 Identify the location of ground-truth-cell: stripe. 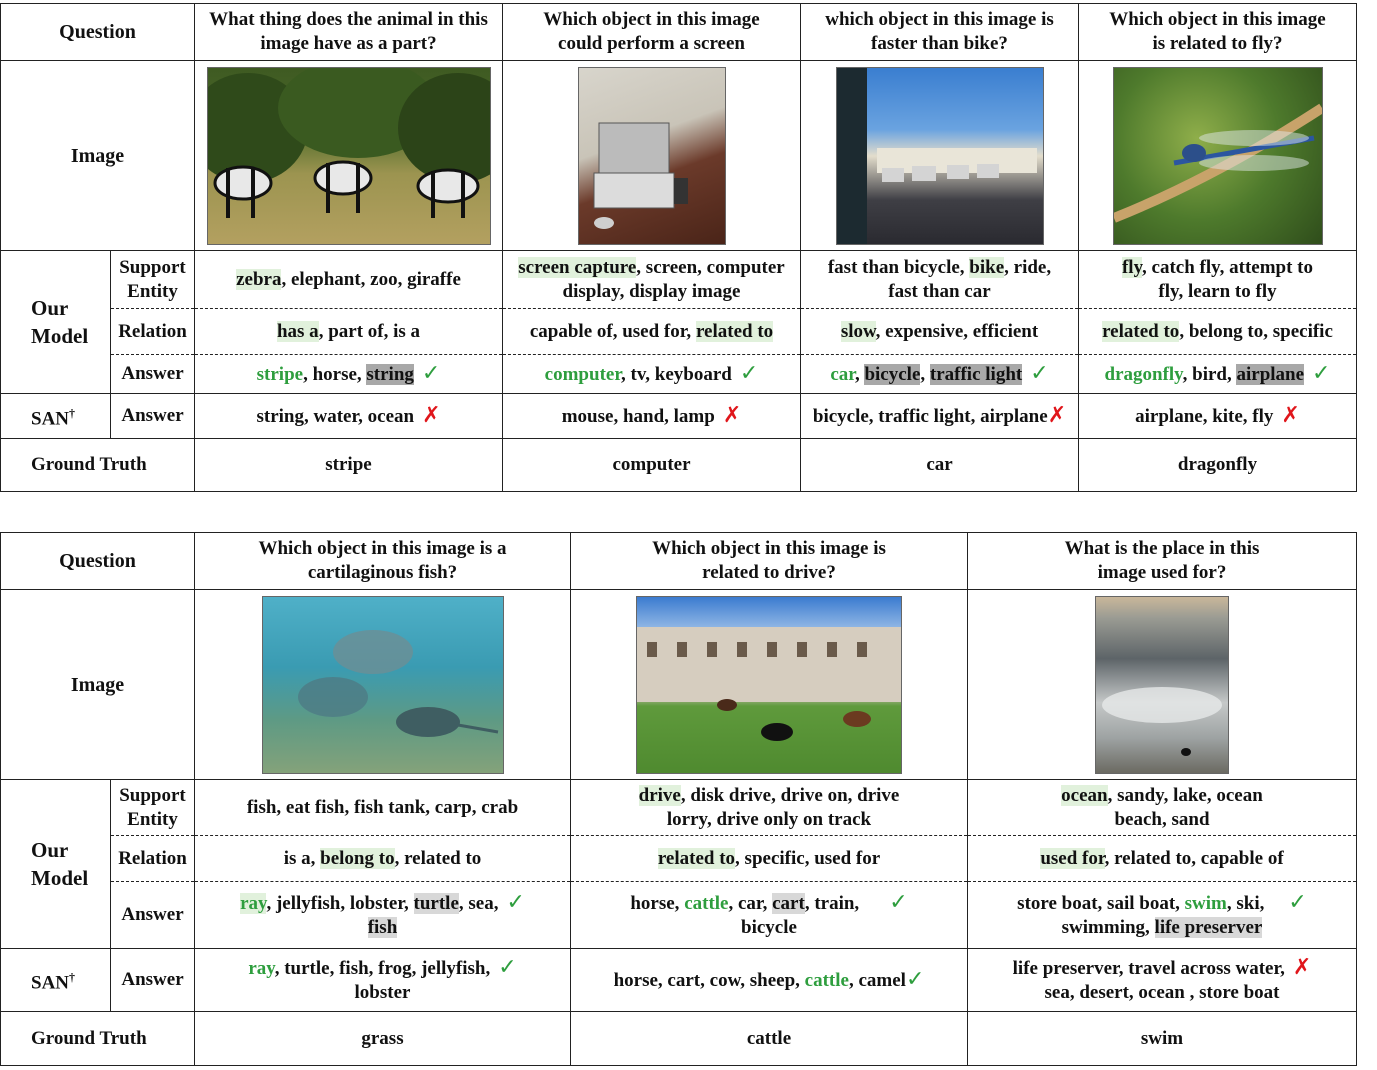
(348, 465).